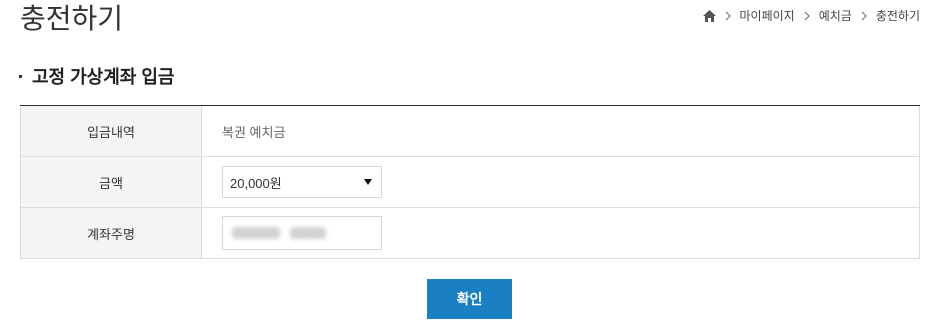 This screenshot has width=936, height=330. What do you see at coordinates (767, 15) in the screenshot?
I see `breadcrumb-item-mypage: 마이페이지` at bounding box center [767, 15].